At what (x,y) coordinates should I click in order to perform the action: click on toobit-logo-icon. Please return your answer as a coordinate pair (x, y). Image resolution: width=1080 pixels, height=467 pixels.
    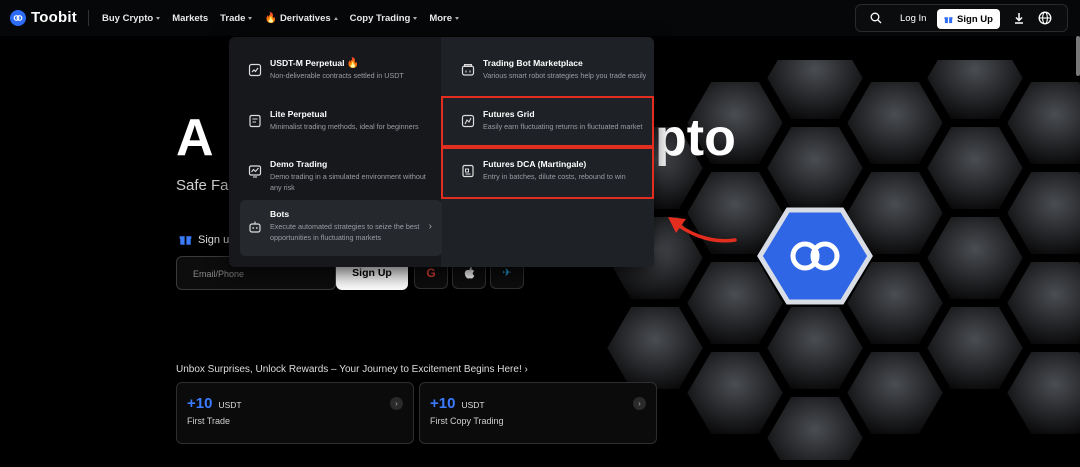
    Looking at the image, I should click on (18, 17).